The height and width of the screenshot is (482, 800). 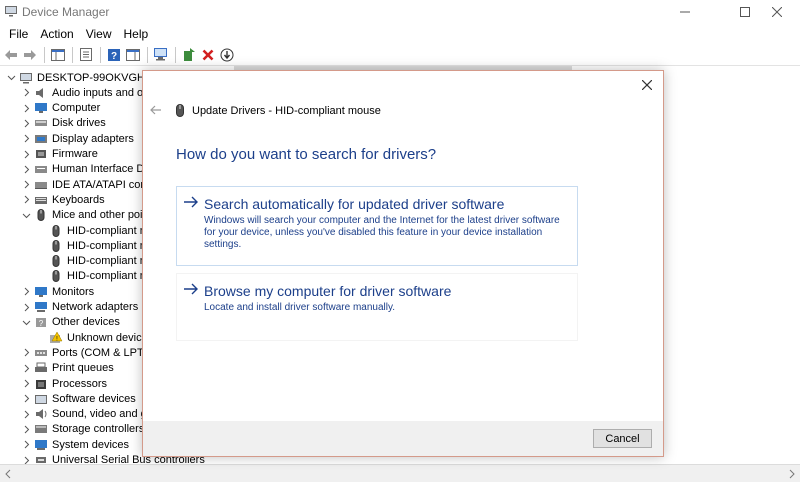 What do you see at coordinates (59, 154) in the screenshot?
I see `tree-row: Firmware` at bounding box center [59, 154].